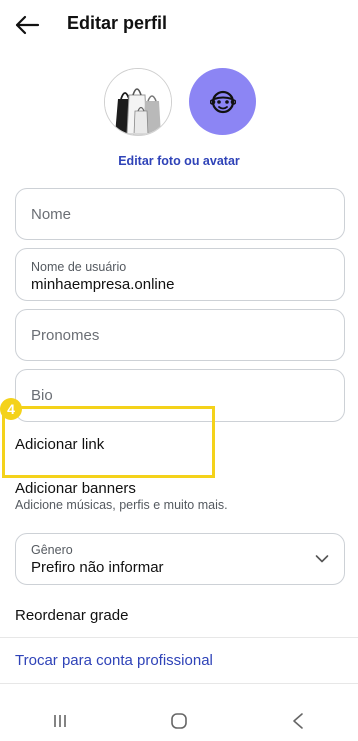  I want to click on gender-select: Gênero Prefiro não informar, so click(180, 559).